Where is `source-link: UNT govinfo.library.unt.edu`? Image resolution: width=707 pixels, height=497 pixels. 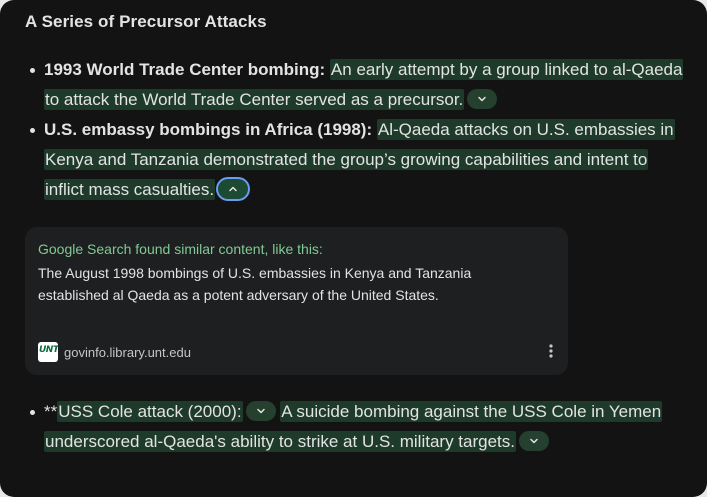 source-link: UNT govinfo.library.unt.edu is located at coordinates (114, 352).